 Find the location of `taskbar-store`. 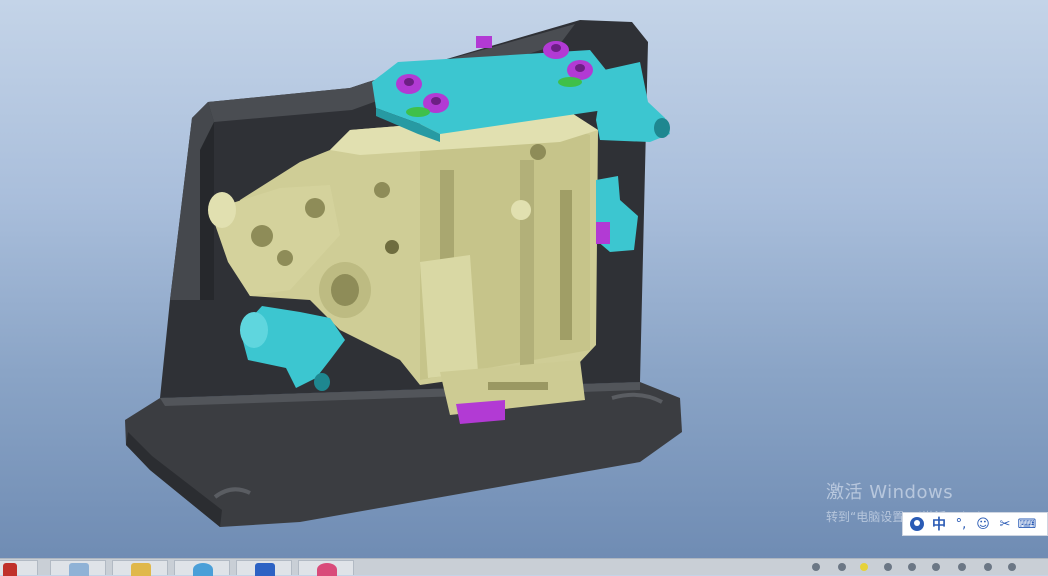

taskbar-store is located at coordinates (202, 568).